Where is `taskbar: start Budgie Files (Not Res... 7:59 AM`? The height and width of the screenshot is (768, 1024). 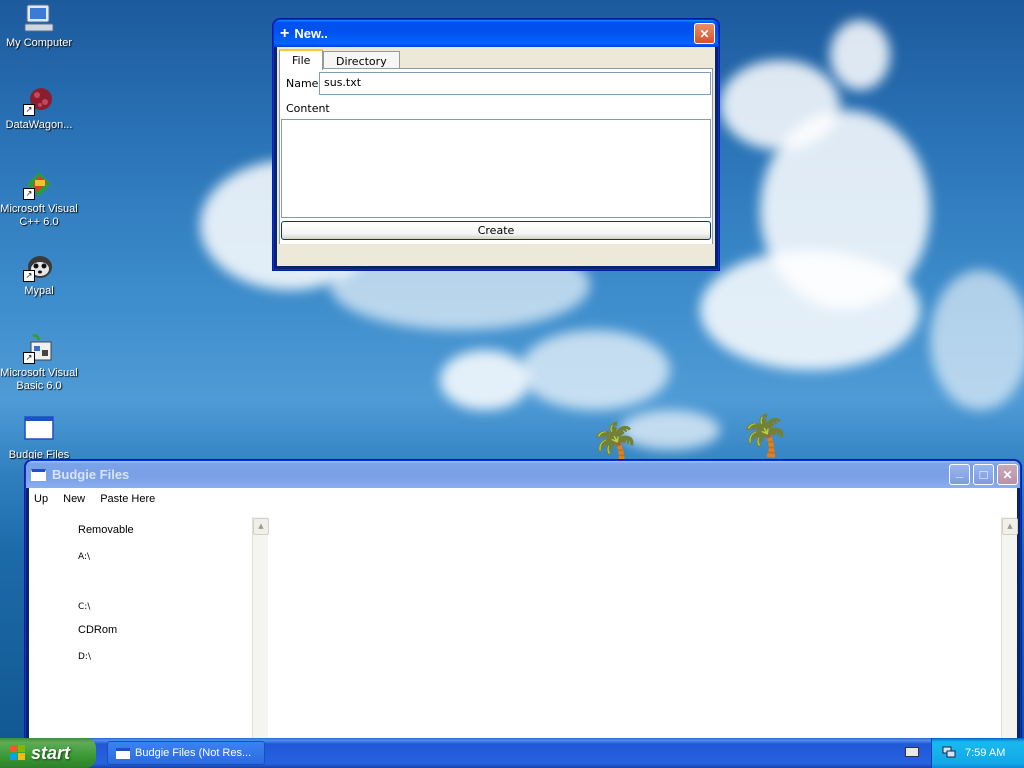 taskbar: start Budgie Files (Not Res... 7:59 AM is located at coordinates (512, 753).